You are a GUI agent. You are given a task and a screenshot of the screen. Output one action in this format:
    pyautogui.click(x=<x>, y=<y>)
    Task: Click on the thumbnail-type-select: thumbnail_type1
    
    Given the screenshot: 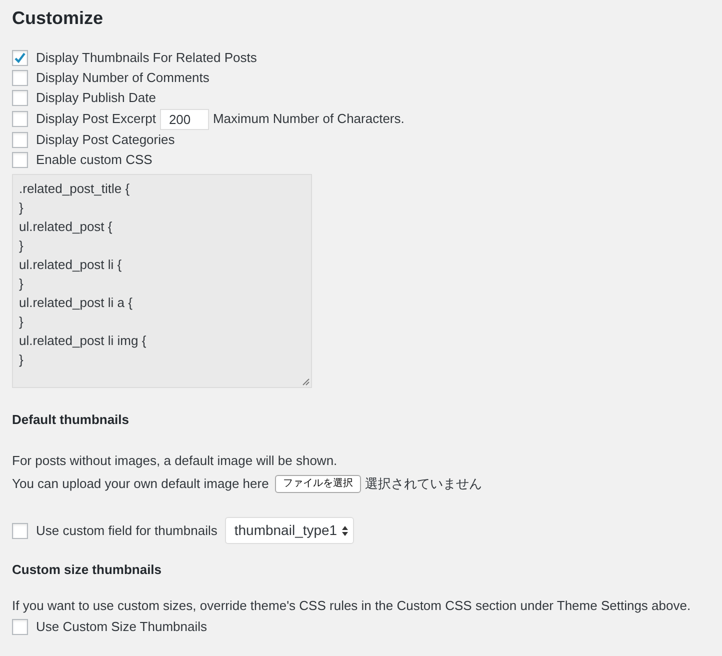 What is the action you would take?
    pyautogui.click(x=289, y=530)
    